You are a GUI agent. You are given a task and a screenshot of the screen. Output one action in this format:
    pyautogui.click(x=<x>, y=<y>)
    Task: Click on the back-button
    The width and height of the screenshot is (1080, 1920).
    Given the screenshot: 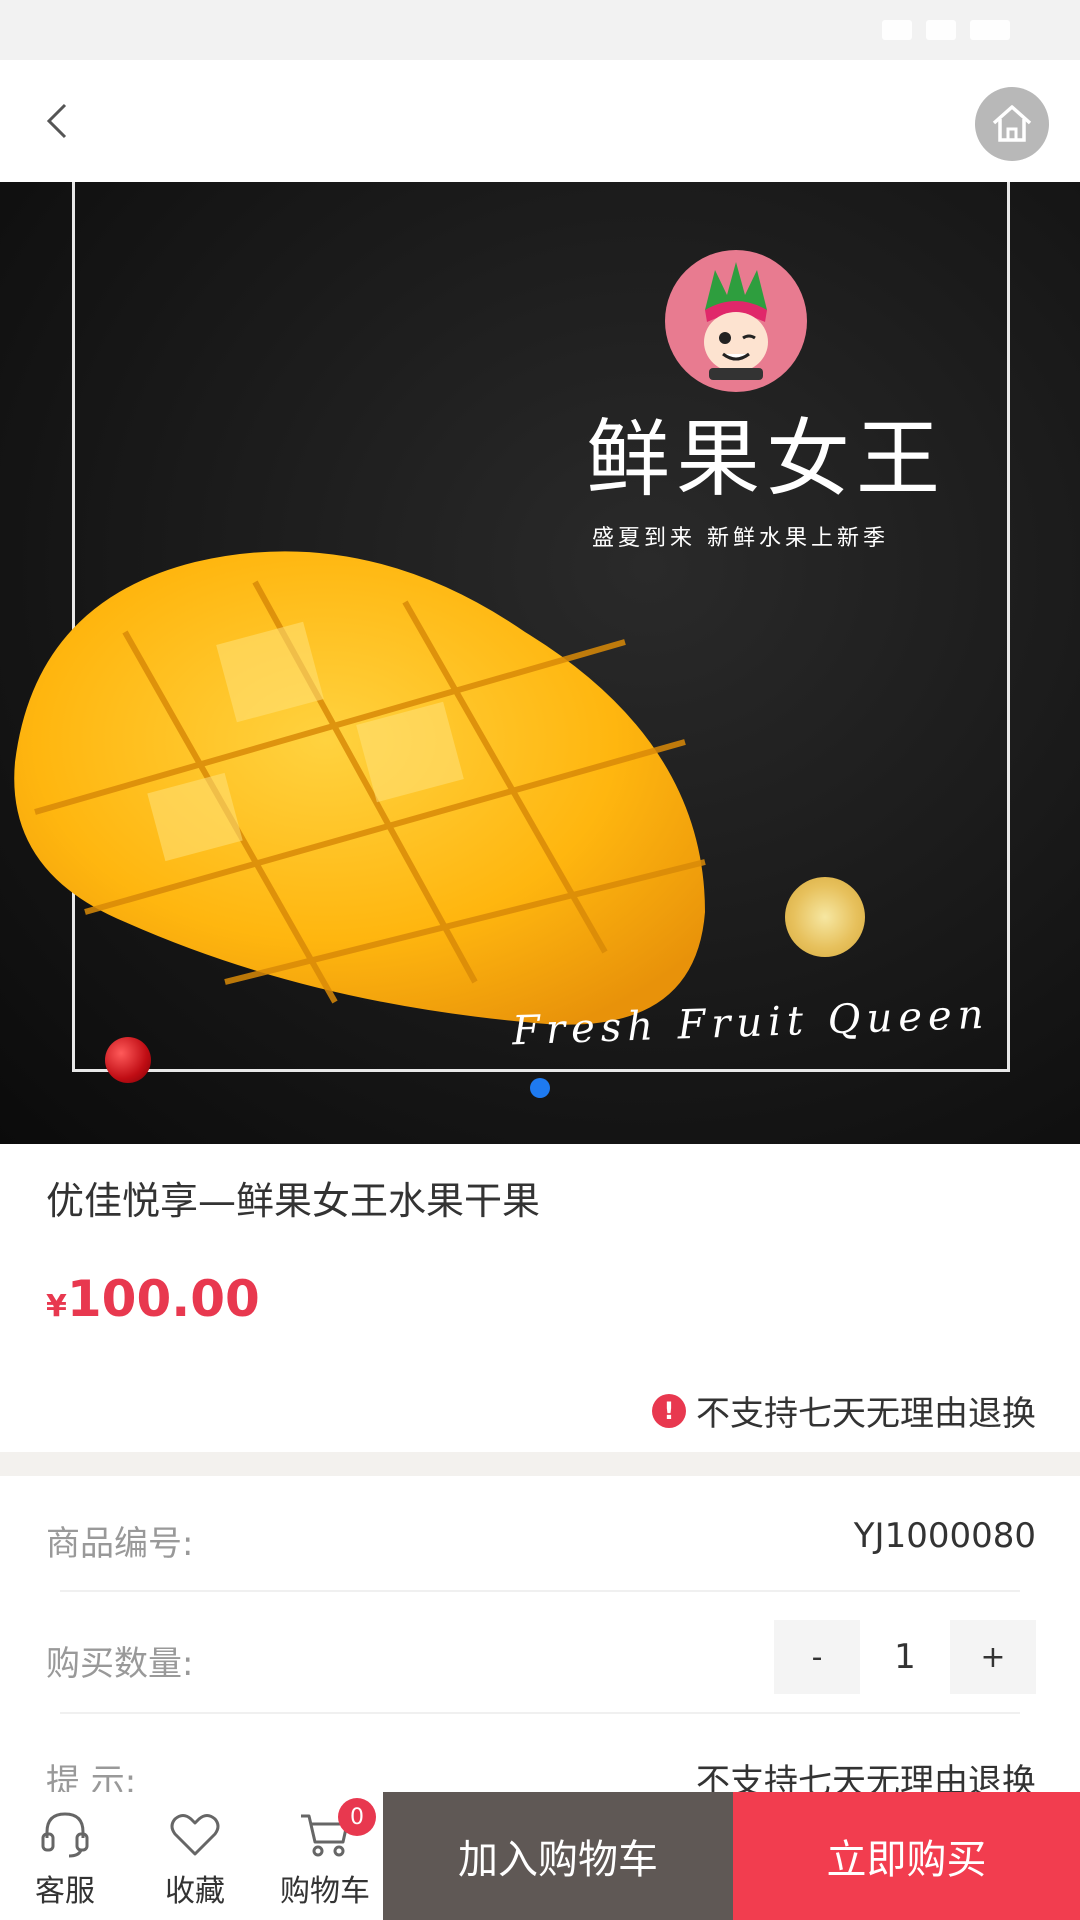 What is the action you would take?
    pyautogui.click(x=57, y=121)
    